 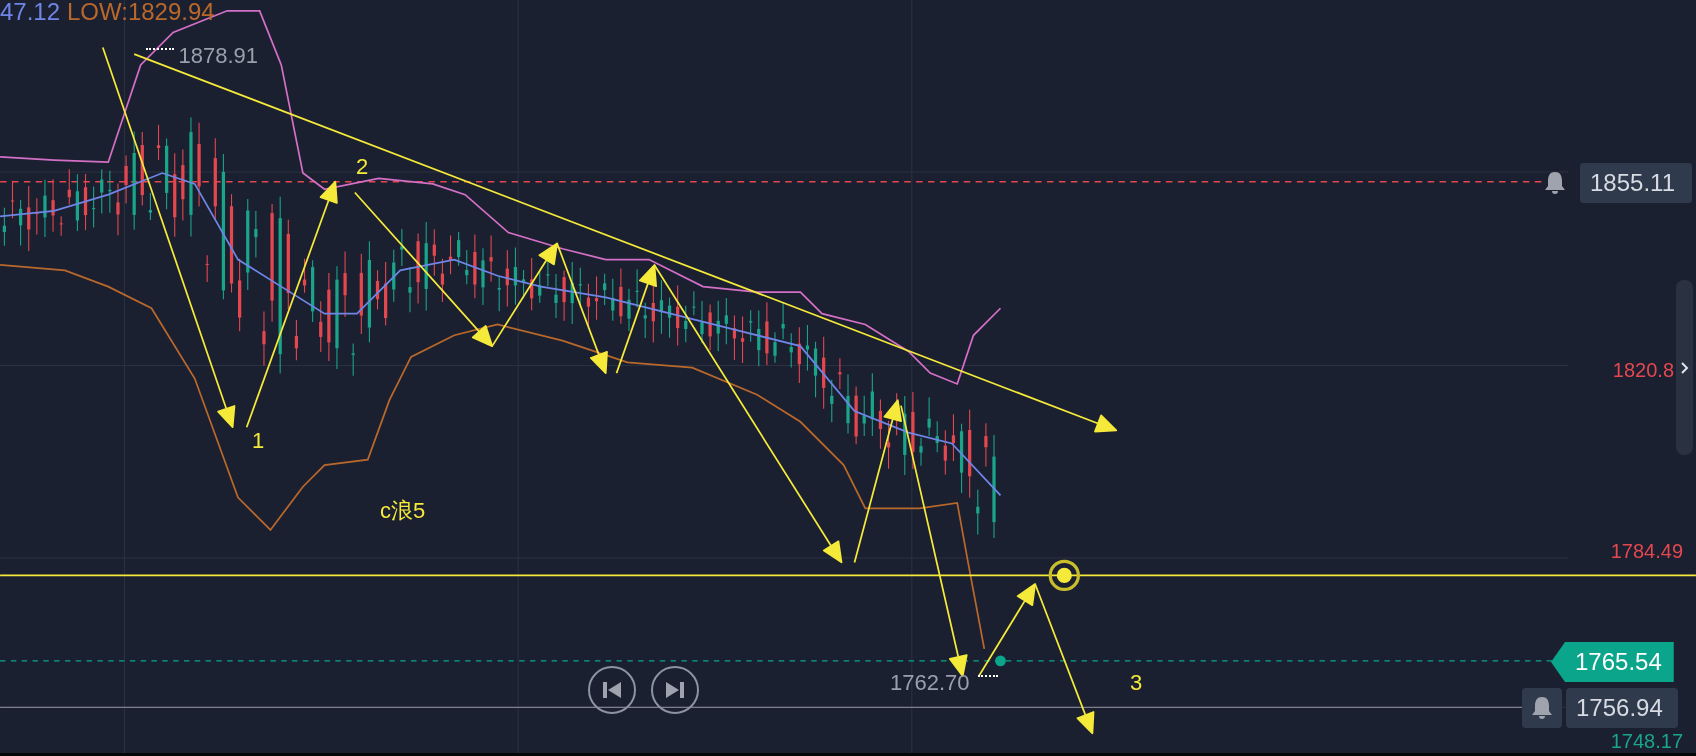 I want to click on price-axis-label: 1820.8, so click(x=1643, y=370).